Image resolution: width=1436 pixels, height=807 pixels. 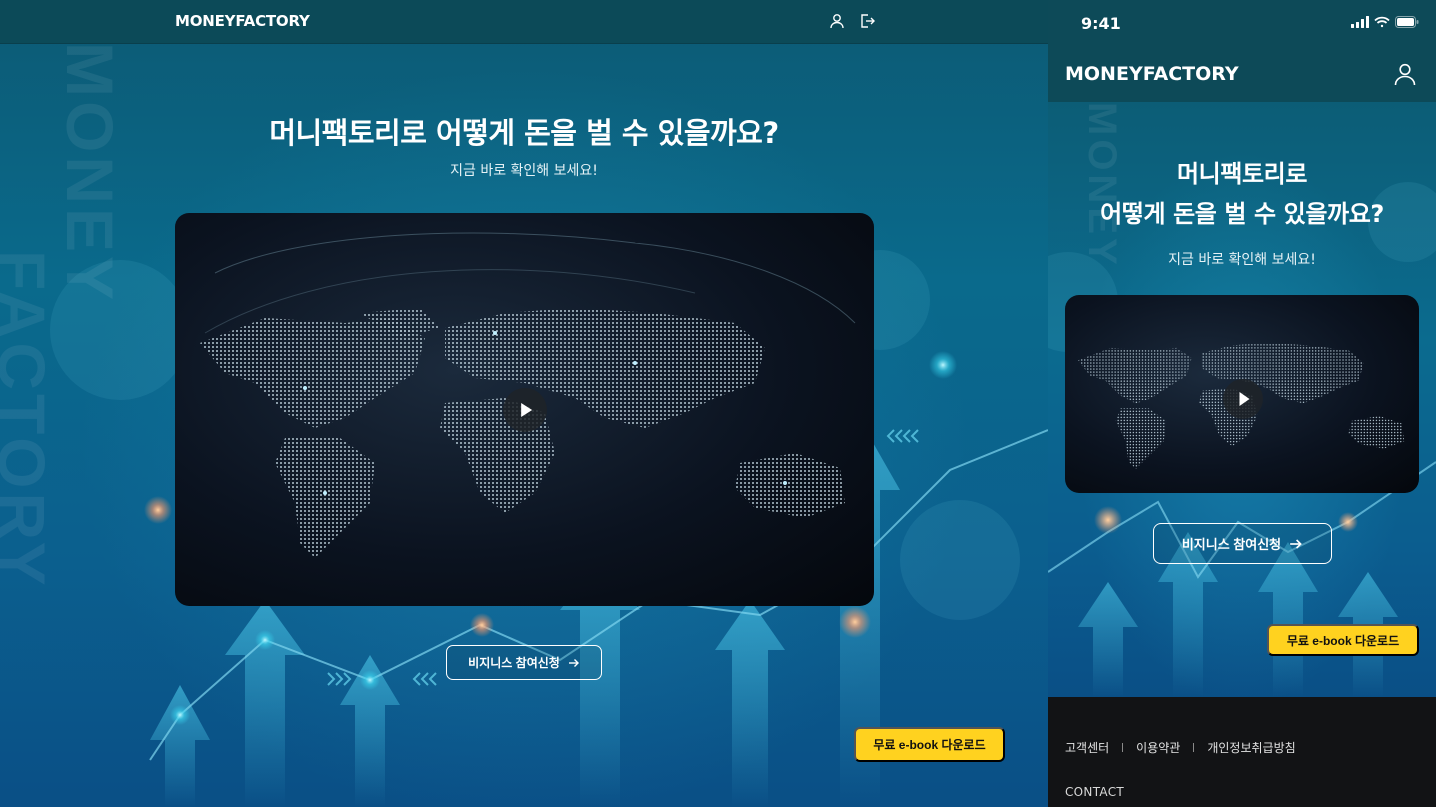 What do you see at coordinates (1087, 747) in the screenshot?
I see `footer-link-customer-center: 고객센터` at bounding box center [1087, 747].